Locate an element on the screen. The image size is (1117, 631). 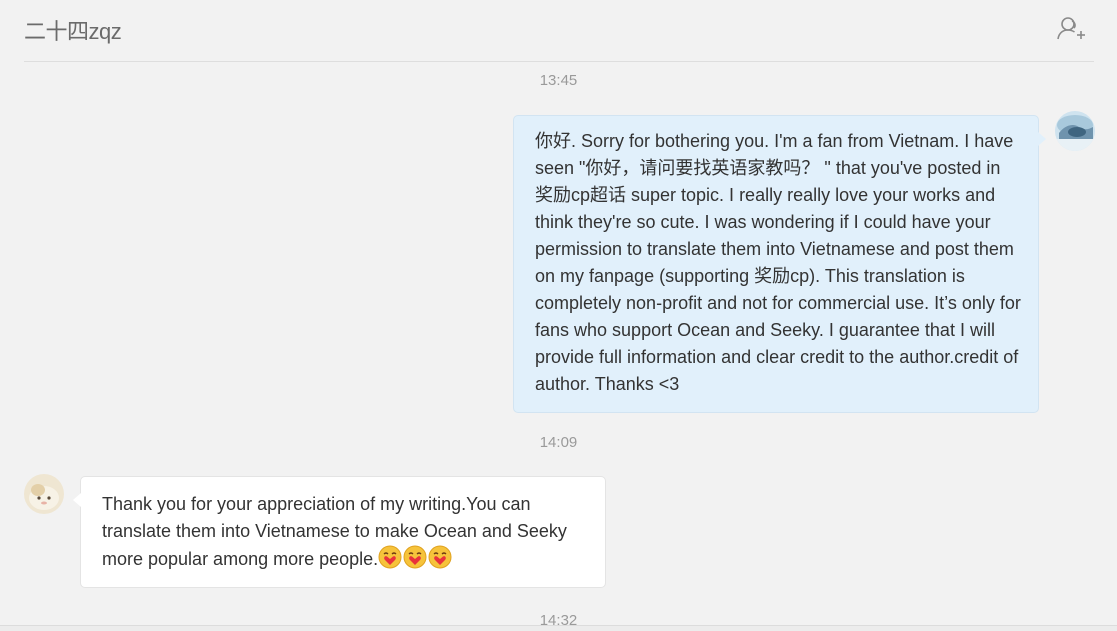
chat-header: 二十四zqz is located at coordinates (559, 31).